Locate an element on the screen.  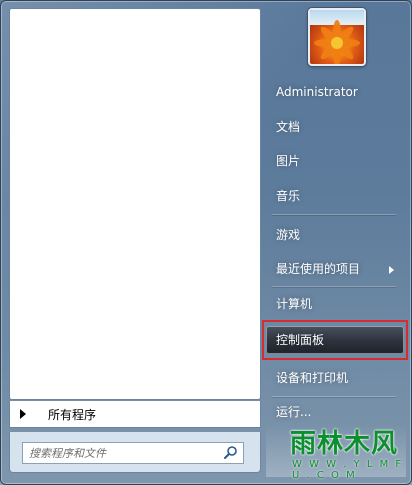
user-name-item: Administrator is located at coordinates (335, 92).